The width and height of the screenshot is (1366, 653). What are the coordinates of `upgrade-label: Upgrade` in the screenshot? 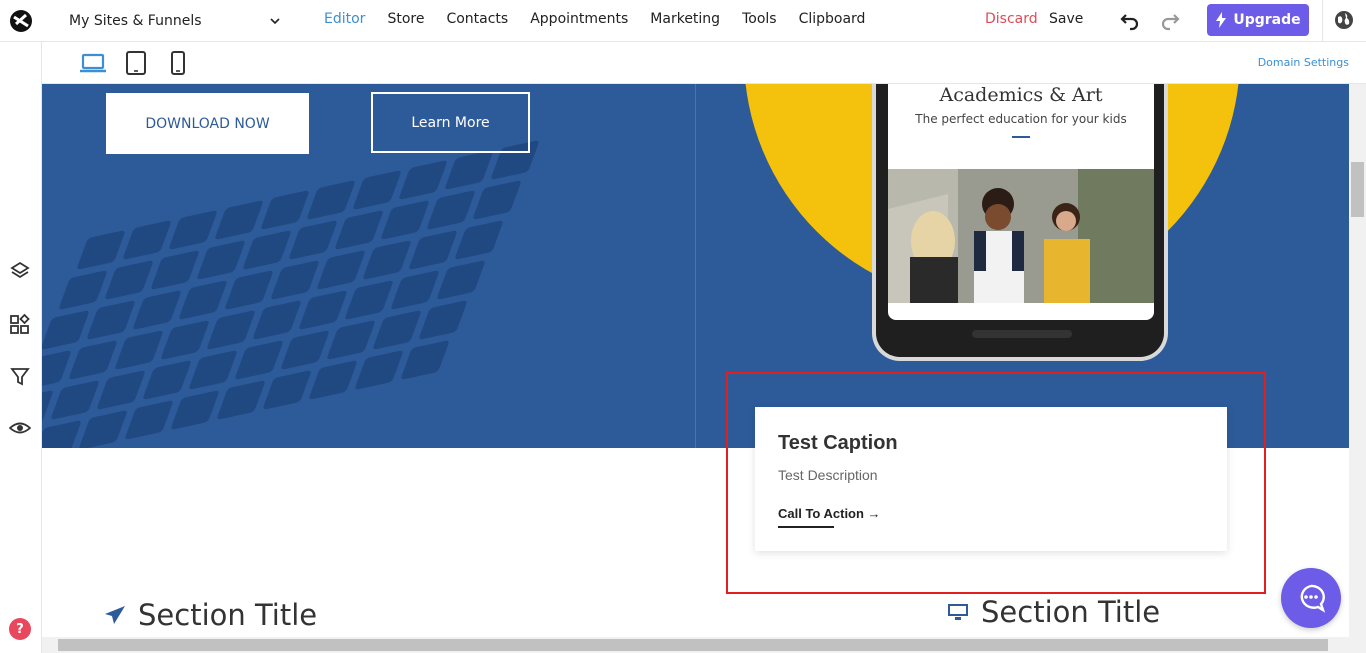 It's located at (1267, 20).